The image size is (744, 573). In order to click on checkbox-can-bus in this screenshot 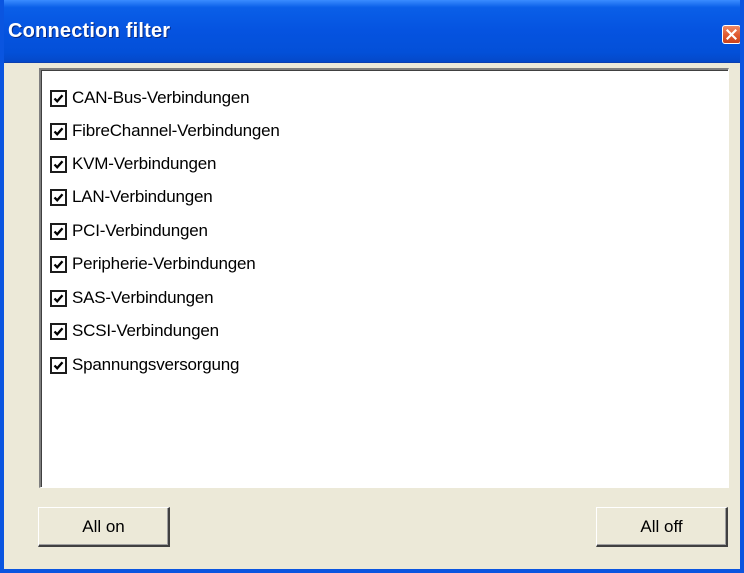, I will do `click(58, 98)`.